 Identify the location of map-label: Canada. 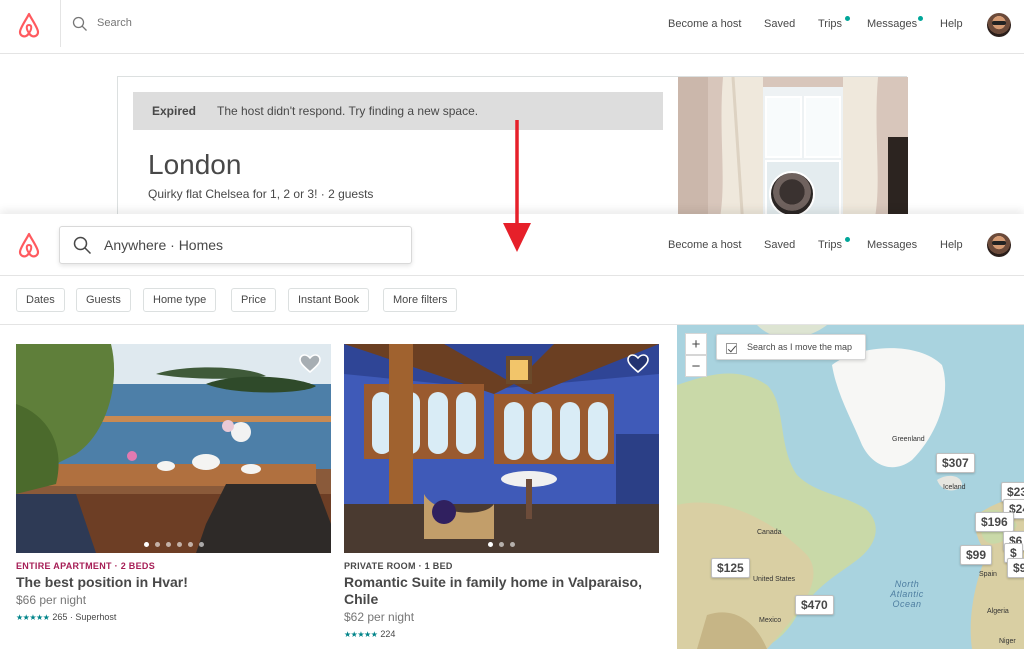
(769, 532).